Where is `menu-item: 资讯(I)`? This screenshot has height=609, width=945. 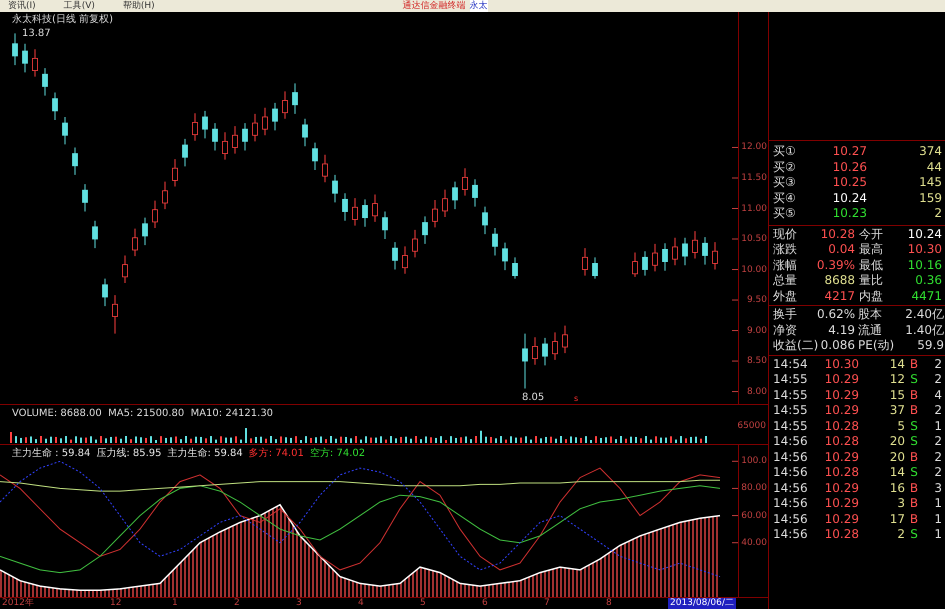 menu-item: 资讯(I) is located at coordinates (22, 6).